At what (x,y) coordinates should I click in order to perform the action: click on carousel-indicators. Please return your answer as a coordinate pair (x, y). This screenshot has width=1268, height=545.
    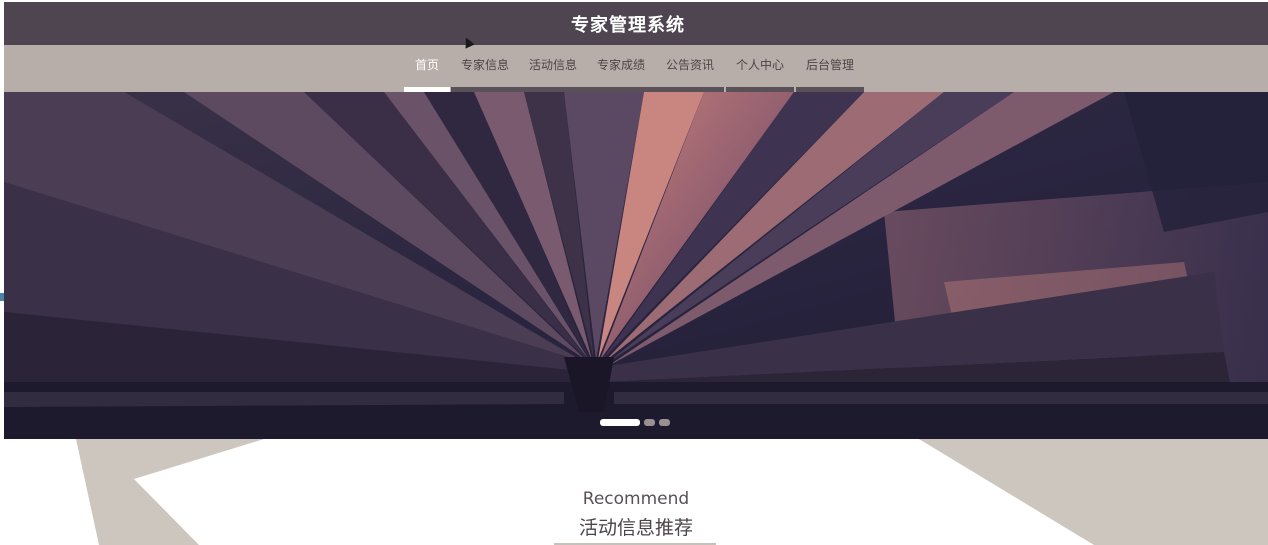
    Looking at the image, I should click on (635, 422).